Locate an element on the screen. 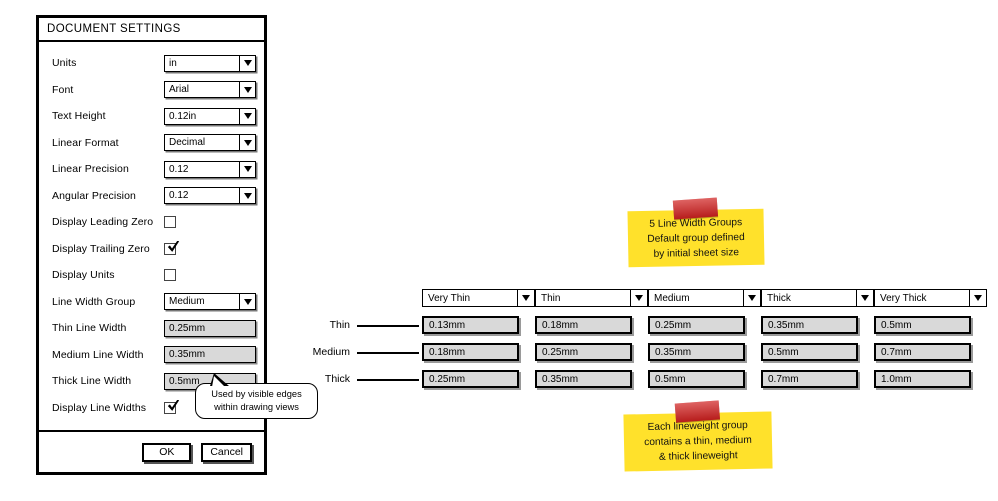  table-row-label: Medium is located at coordinates (331, 352).